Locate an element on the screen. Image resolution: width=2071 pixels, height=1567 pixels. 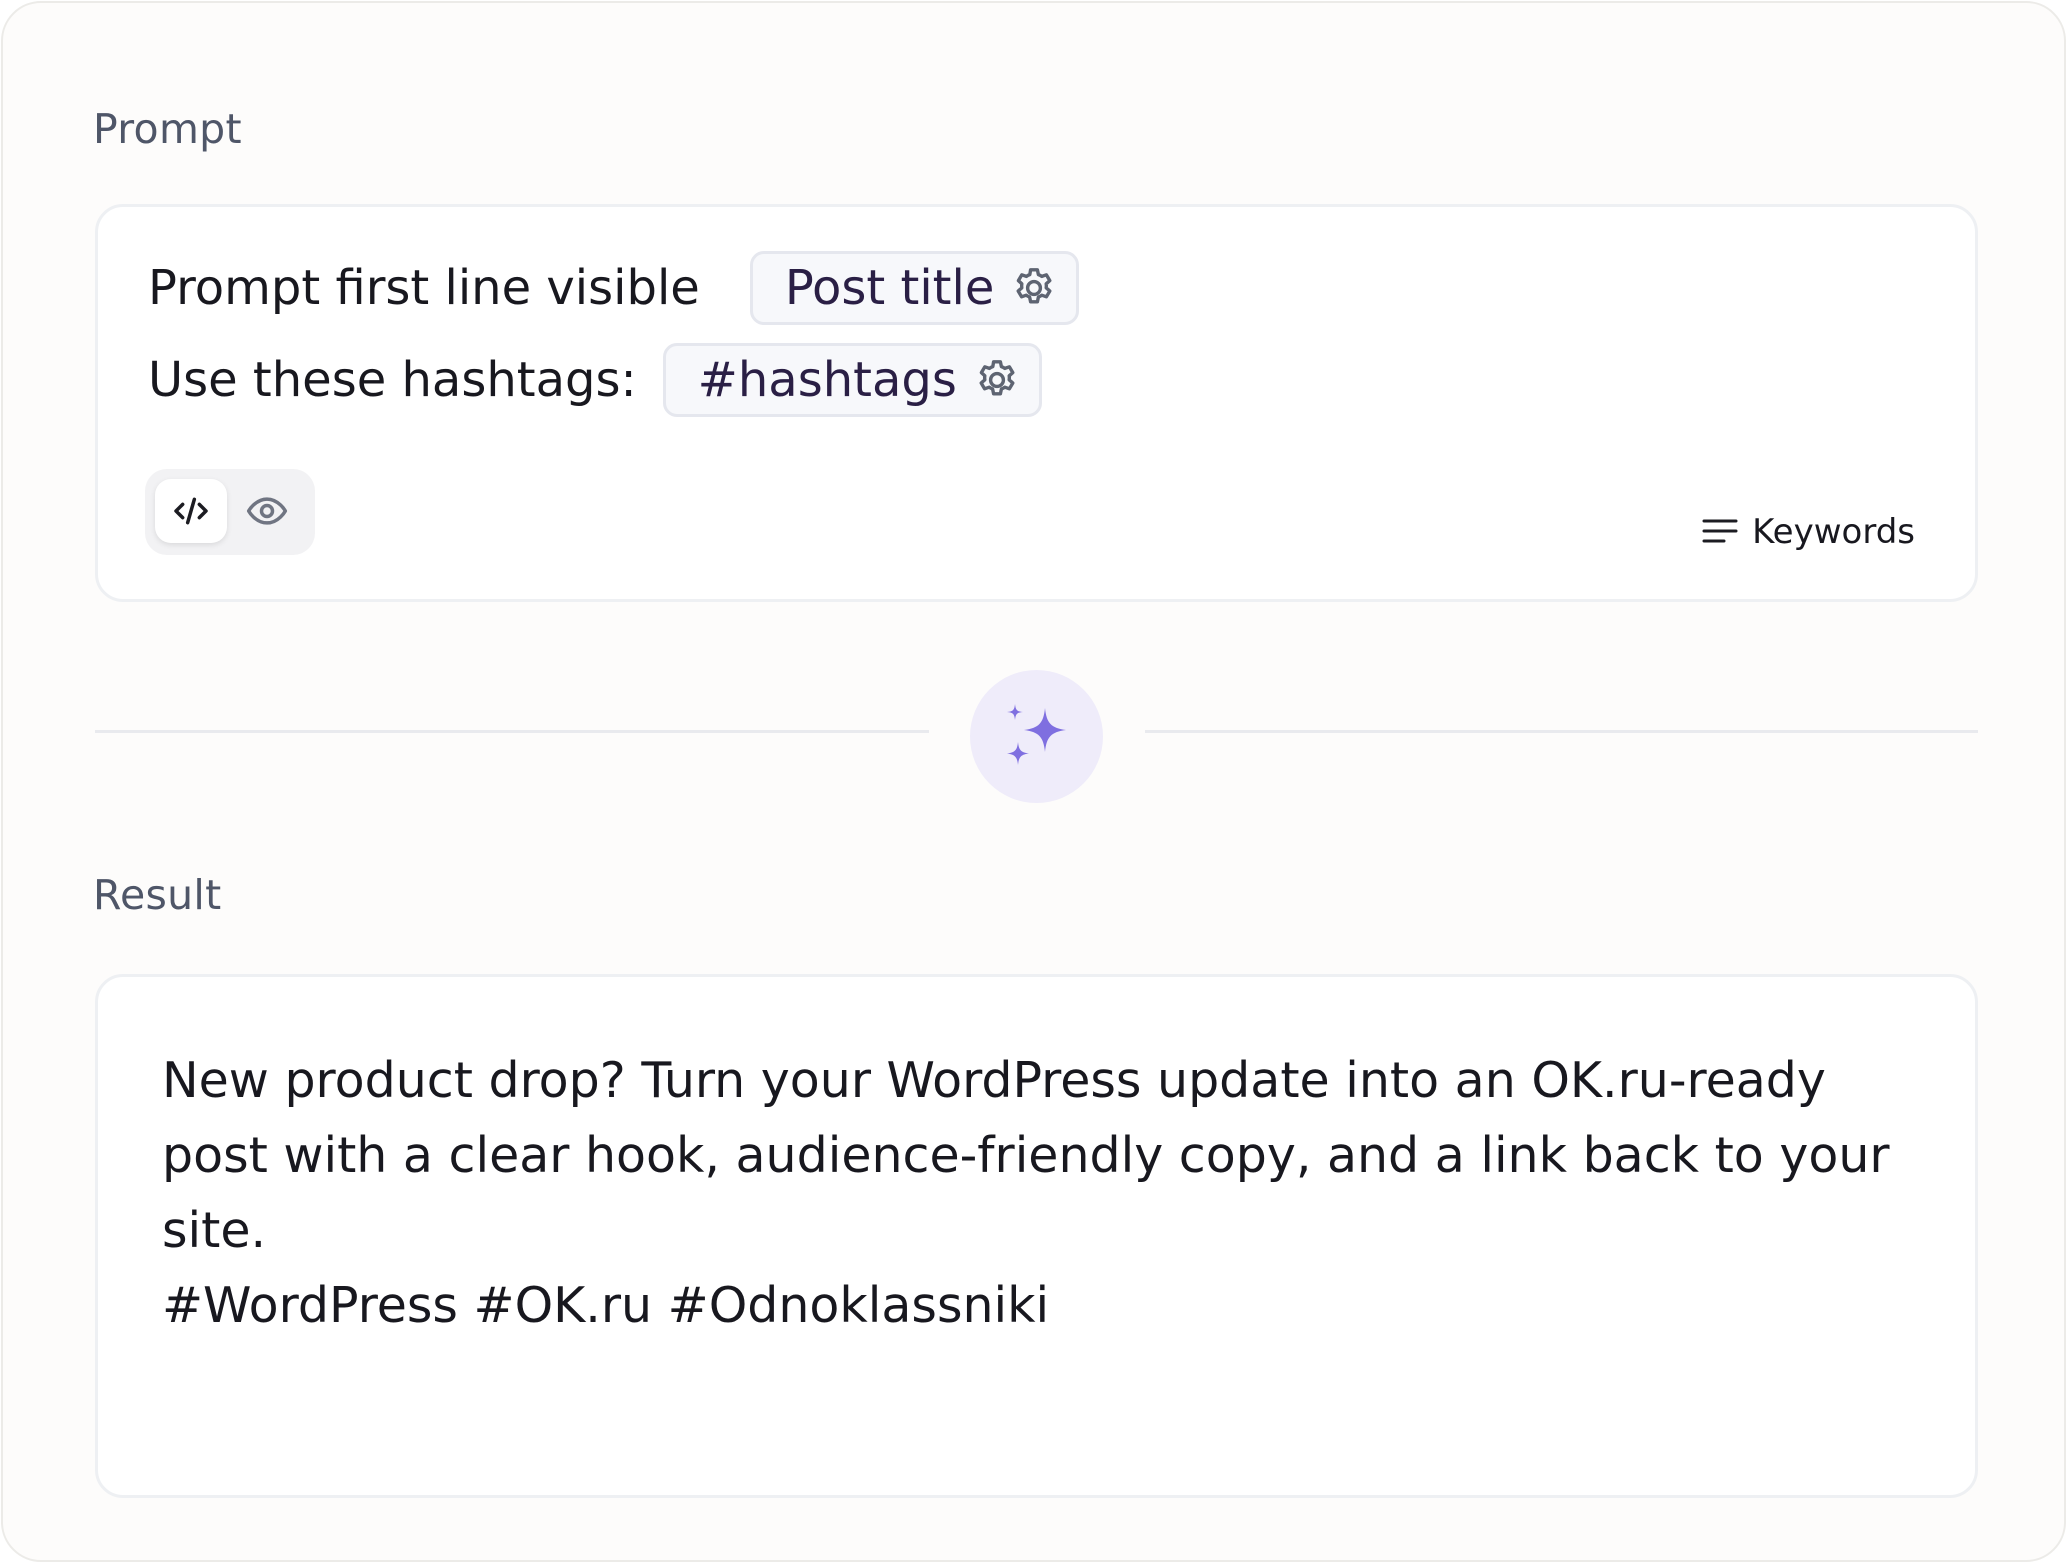
code-icon is located at coordinates (191, 511).